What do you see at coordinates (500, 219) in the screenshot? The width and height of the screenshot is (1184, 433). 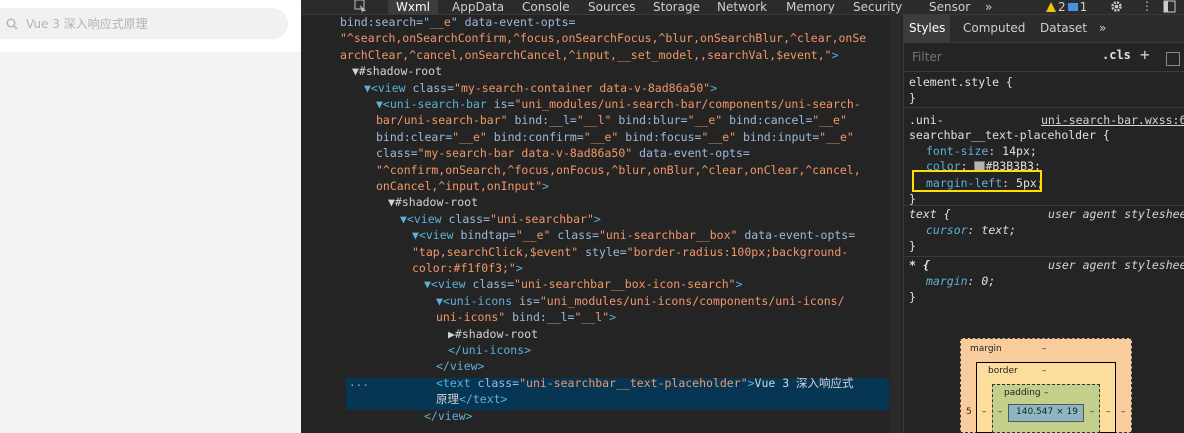 I see `tree-line: ▼<view class="uni-searchbar">` at bounding box center [500, 219].